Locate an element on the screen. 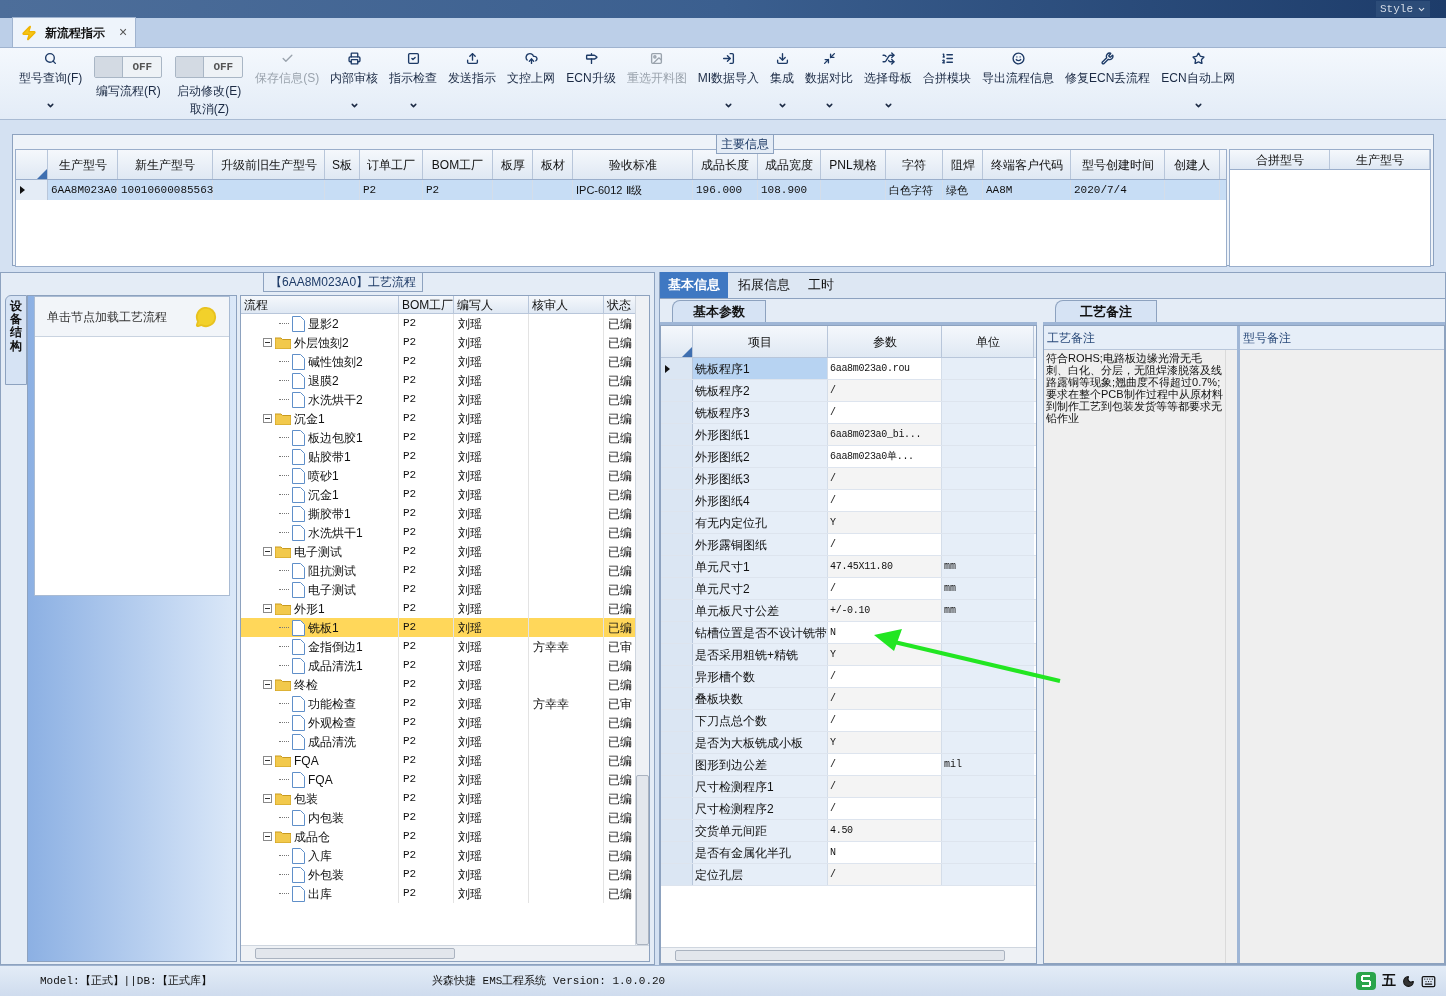  column-header: PNL规格 is located at coordinates (853, 164).